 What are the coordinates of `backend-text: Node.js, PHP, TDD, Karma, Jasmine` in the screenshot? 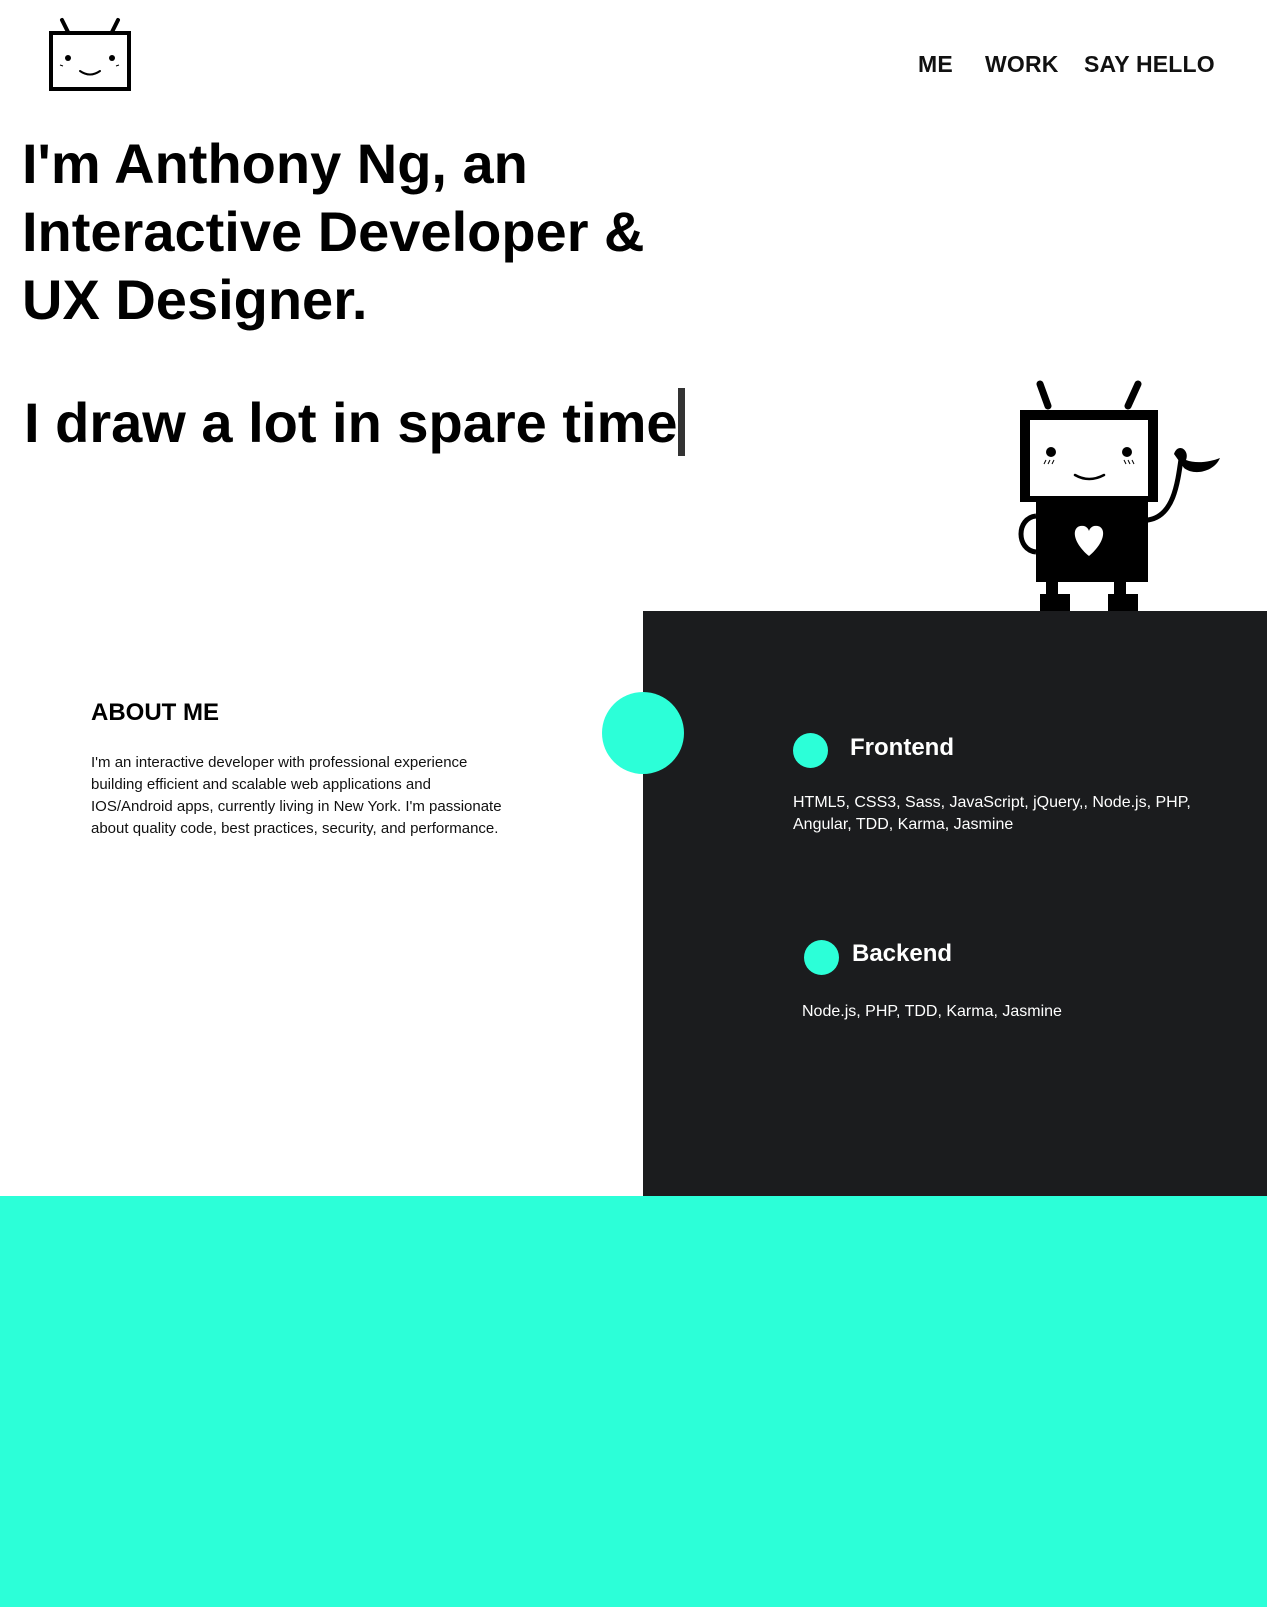 It's located at (932, 1011).